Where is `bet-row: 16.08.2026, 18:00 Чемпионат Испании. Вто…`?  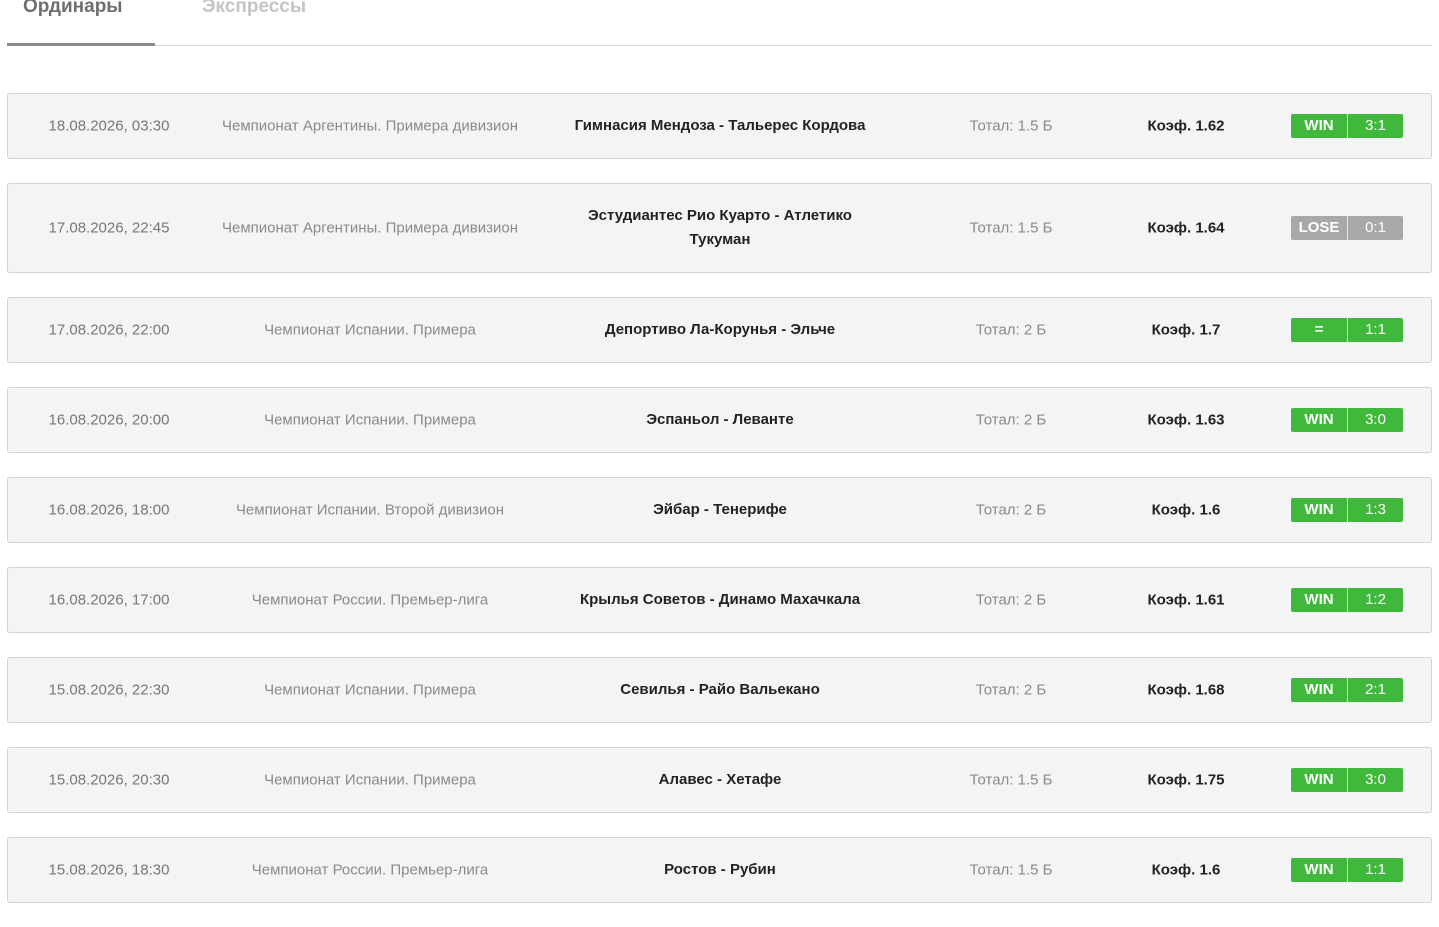 bet-row: 16.08.2026, 18:00 Чемпионат Испании. Вто… is located at coordinates (719, 510).